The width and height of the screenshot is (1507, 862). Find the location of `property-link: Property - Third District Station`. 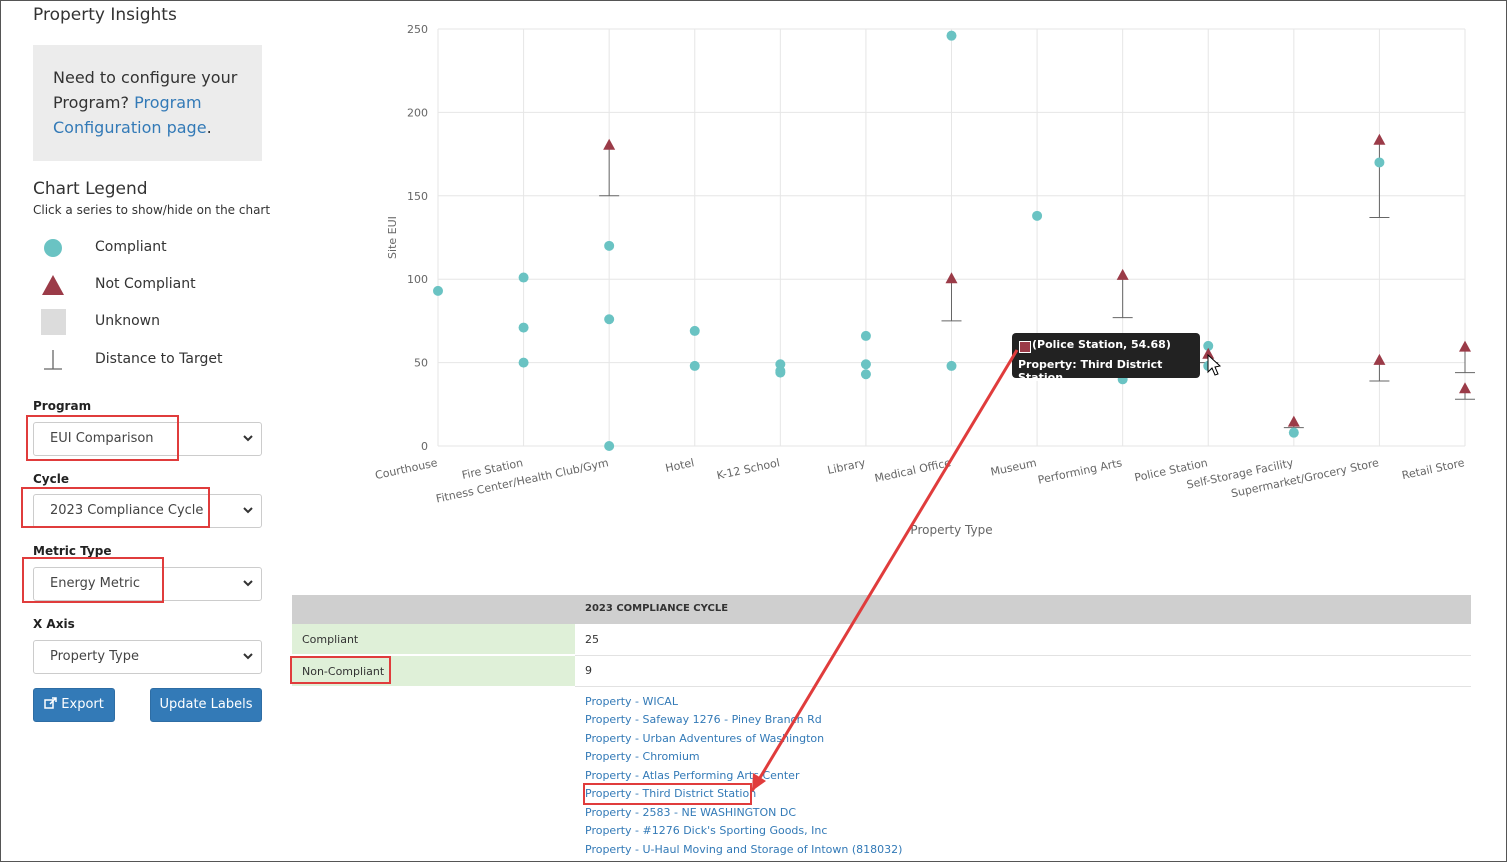

property-link: Property - Third District Station is located at coordinates (670, 793).